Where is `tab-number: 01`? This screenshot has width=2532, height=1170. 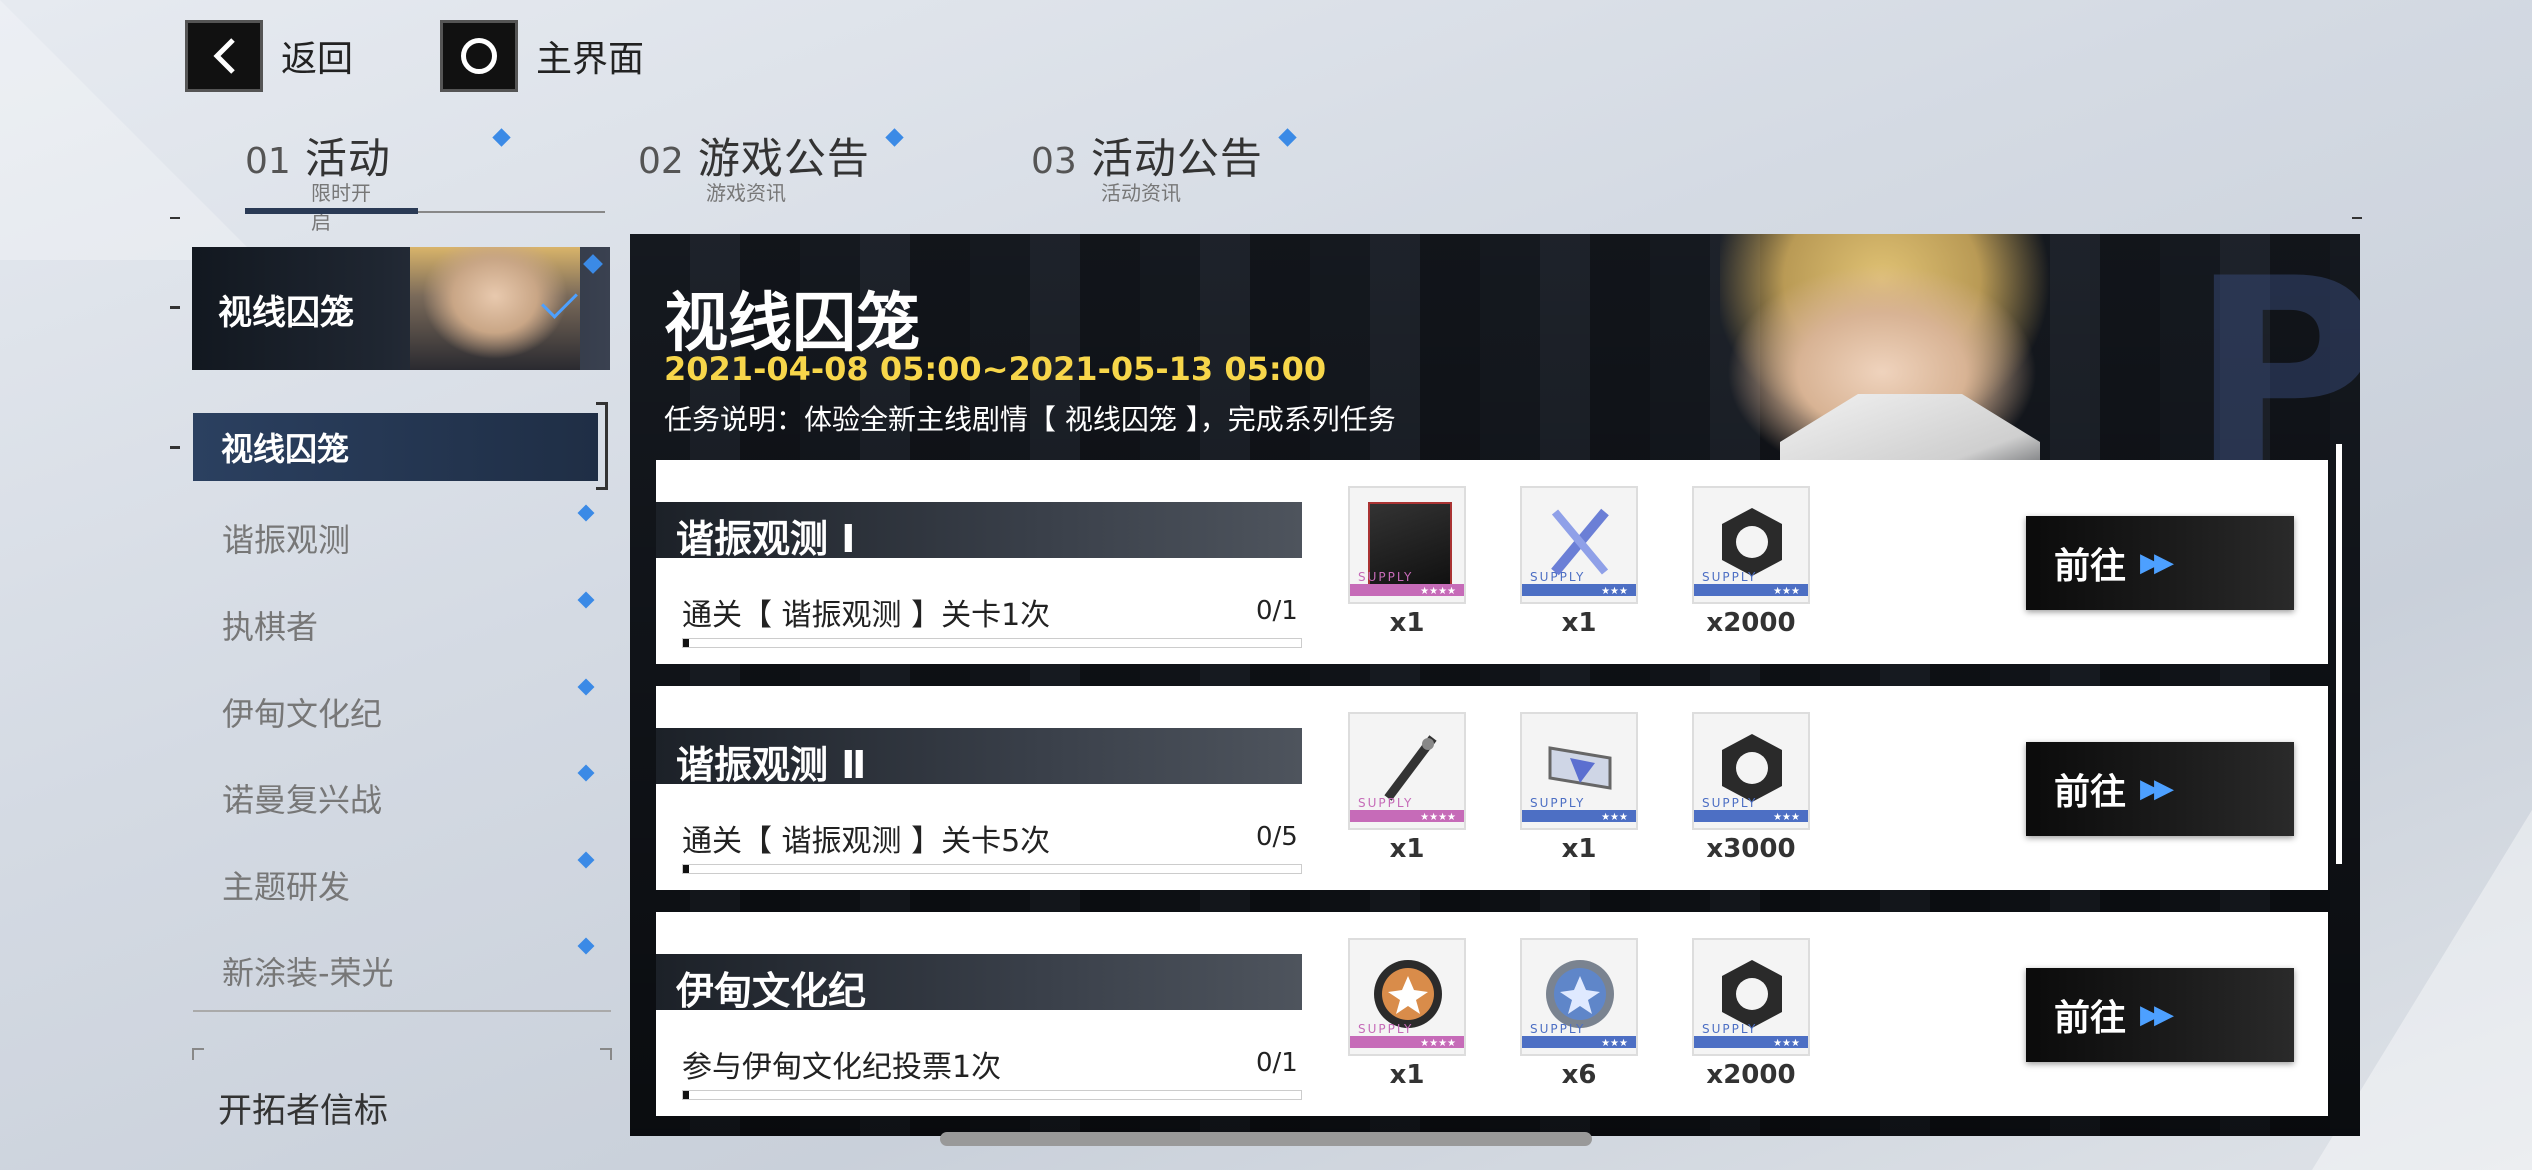
tab-number: 01 is located at coordinates (268, 161).